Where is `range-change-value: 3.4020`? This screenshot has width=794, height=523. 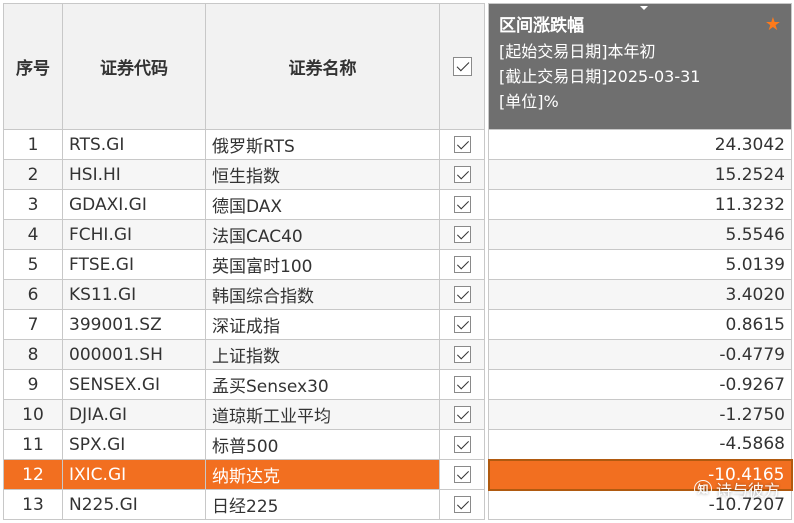
range-change-value: 3.4020 is located at coordinates (640, 294).